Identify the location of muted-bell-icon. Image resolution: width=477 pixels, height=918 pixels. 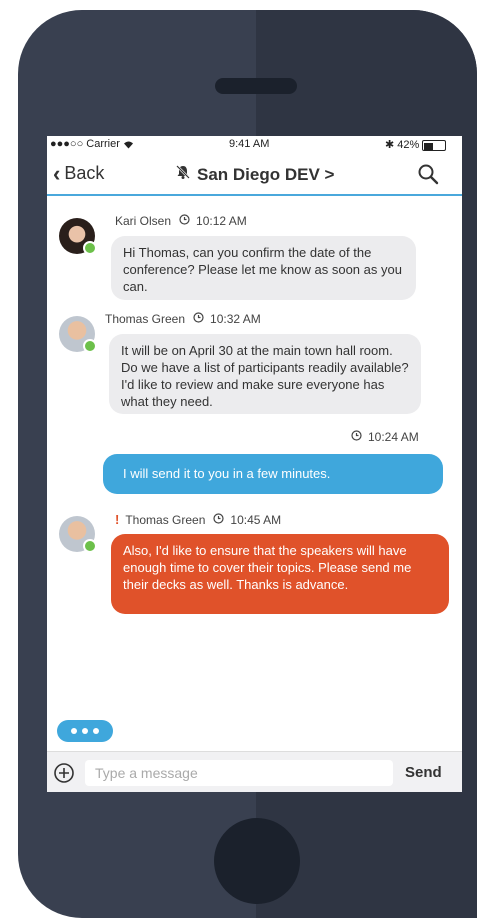
(183, 174).